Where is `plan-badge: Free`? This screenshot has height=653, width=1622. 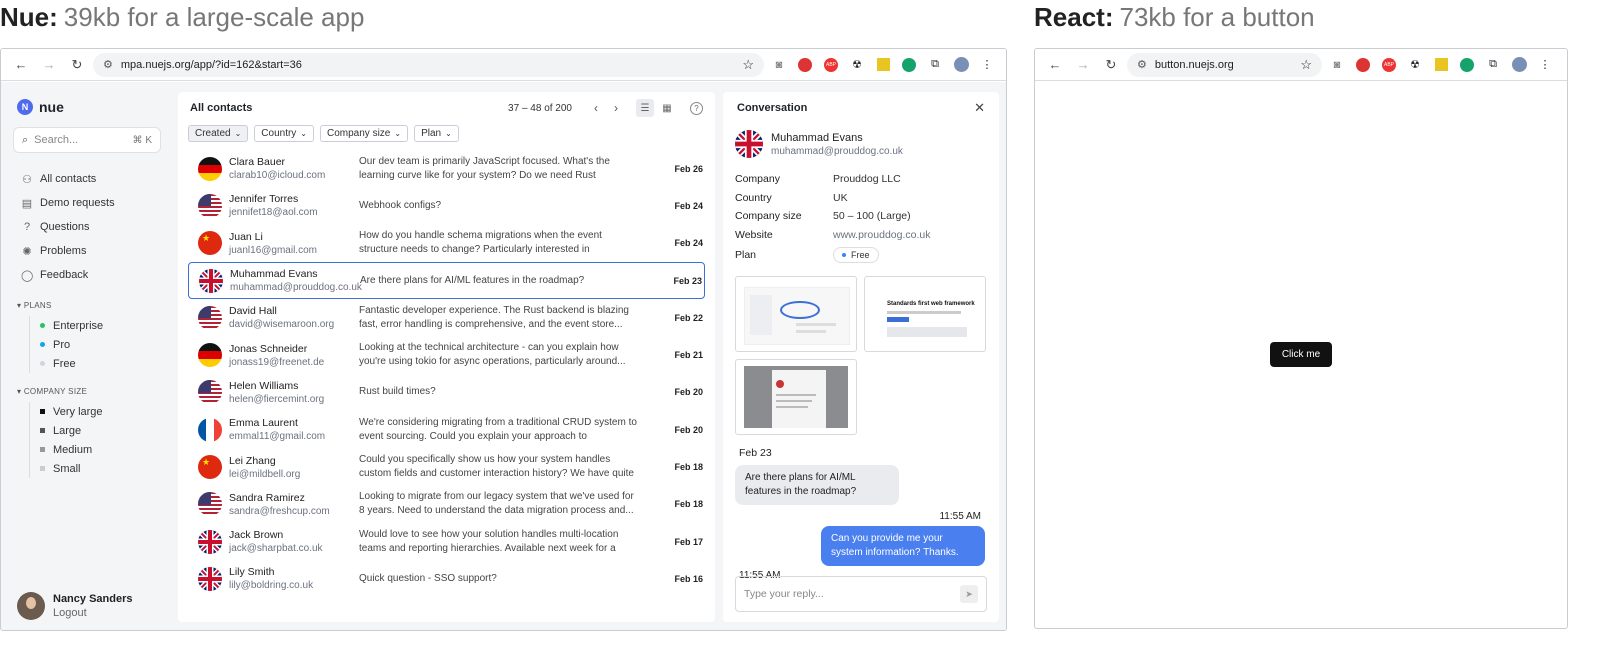 plan-badge: Free is located at coordinates (856, 255).